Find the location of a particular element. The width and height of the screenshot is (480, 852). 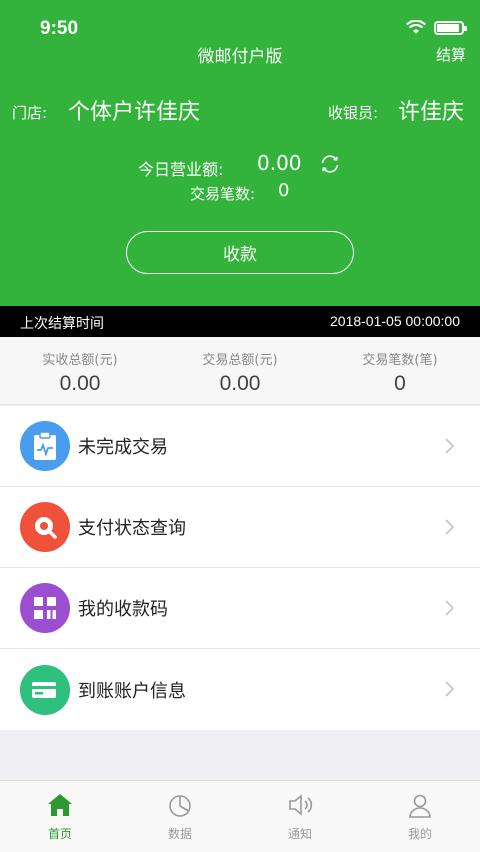

summary-transaction-count: 交易笔数(笔) 0 is located at coordinates (400, 370).